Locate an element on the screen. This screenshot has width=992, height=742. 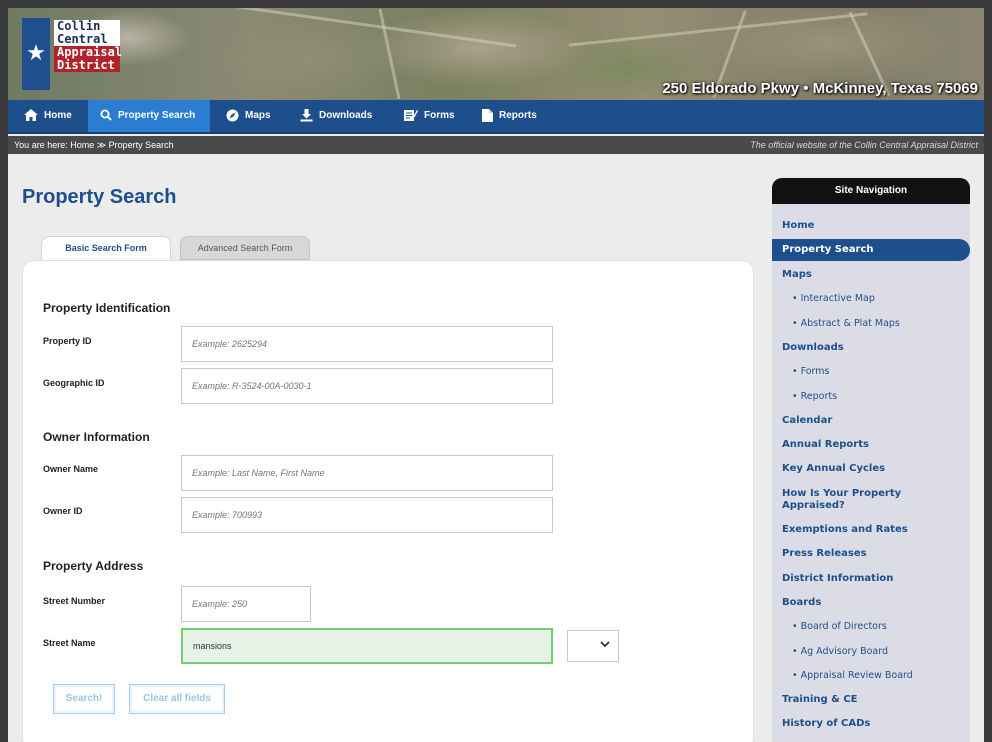
star-icon: ★ is located at coordinates (36, 52).